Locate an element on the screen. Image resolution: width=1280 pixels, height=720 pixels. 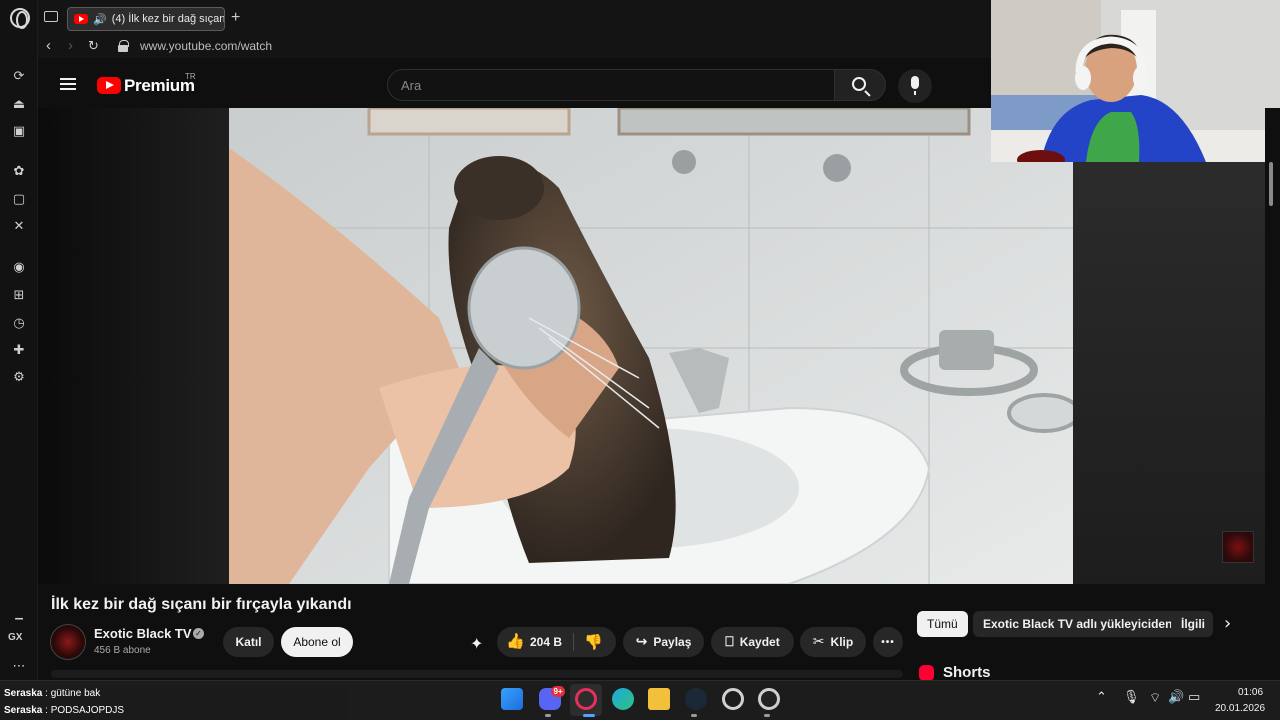
clip-button: ✂ Klip is located at coordinates (833, 642).